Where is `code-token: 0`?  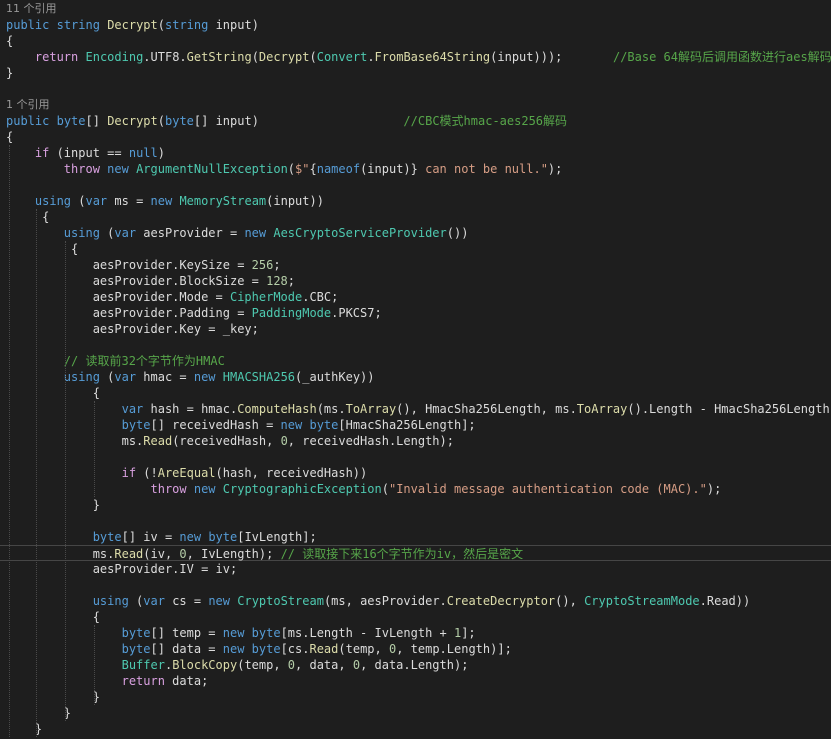 code-token: 0 is located at coordinates (291, 665).